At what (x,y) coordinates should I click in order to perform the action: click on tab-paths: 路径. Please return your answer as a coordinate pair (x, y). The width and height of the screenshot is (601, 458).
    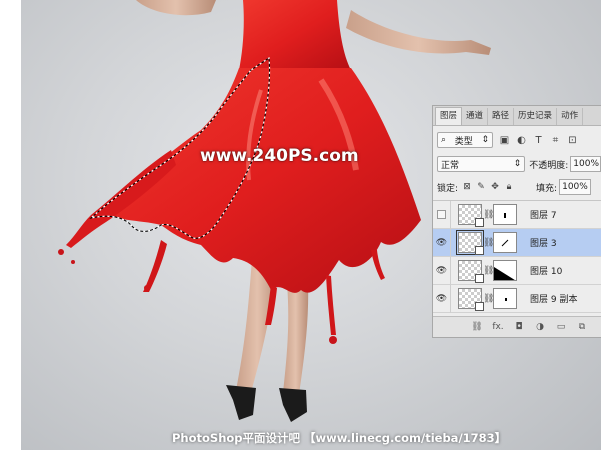
    Looking at the image, I should click on (501, 116).